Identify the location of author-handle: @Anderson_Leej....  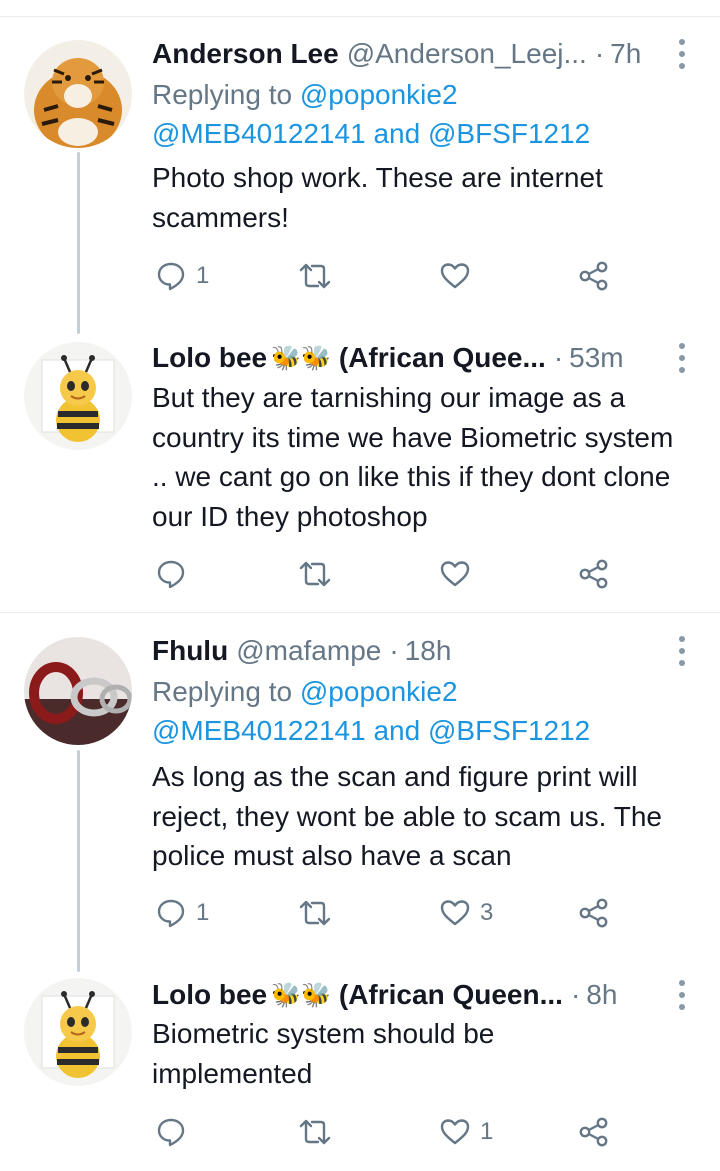
(467, 54).